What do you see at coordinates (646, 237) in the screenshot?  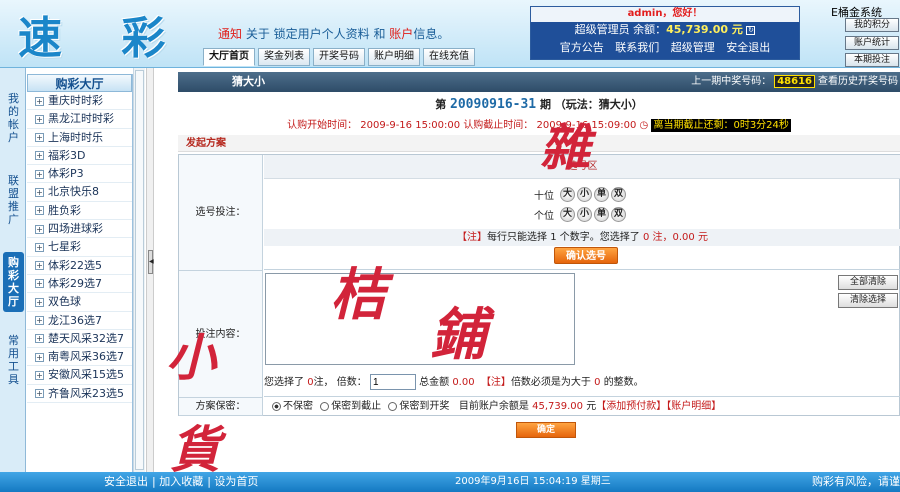 I see `tip-count: 0` at bounding box center [646, 237].